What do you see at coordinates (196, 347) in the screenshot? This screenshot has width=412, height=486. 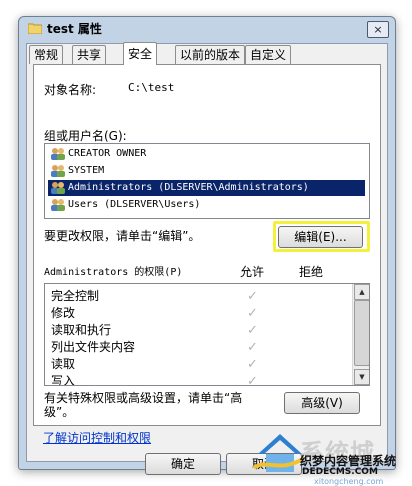 I see `permission-row: 列出文件夹内容 ✓` at bounding box center [196, 347].